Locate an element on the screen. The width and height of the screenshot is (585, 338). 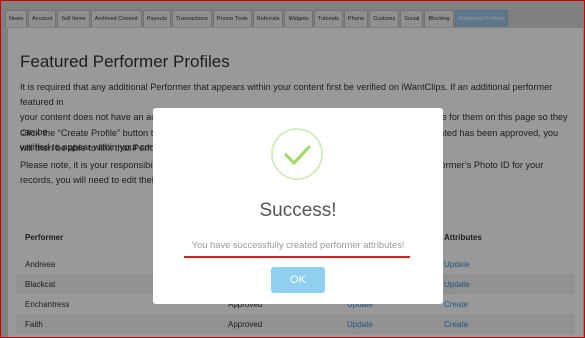
check-icon is located at coordinates (297, 155).